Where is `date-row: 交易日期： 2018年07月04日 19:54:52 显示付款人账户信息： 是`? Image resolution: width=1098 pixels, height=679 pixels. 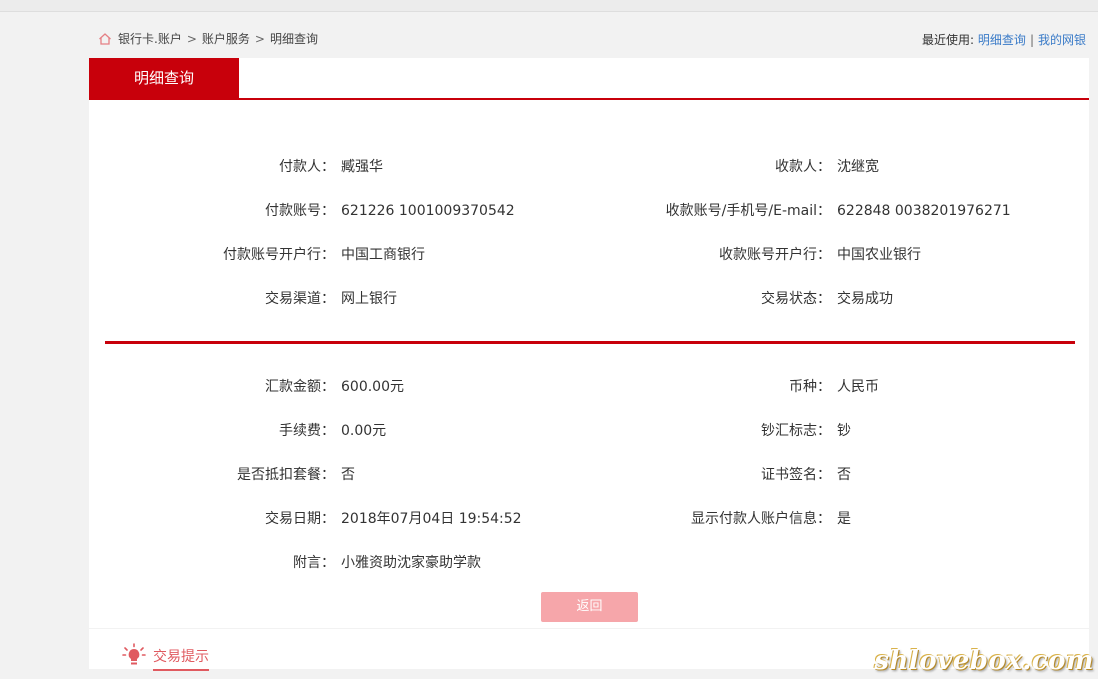 date-row: 交易日期： 2018年07月04日 19:54:52 显示付款人账户信息： 是 is located at coordinates (589, 519).